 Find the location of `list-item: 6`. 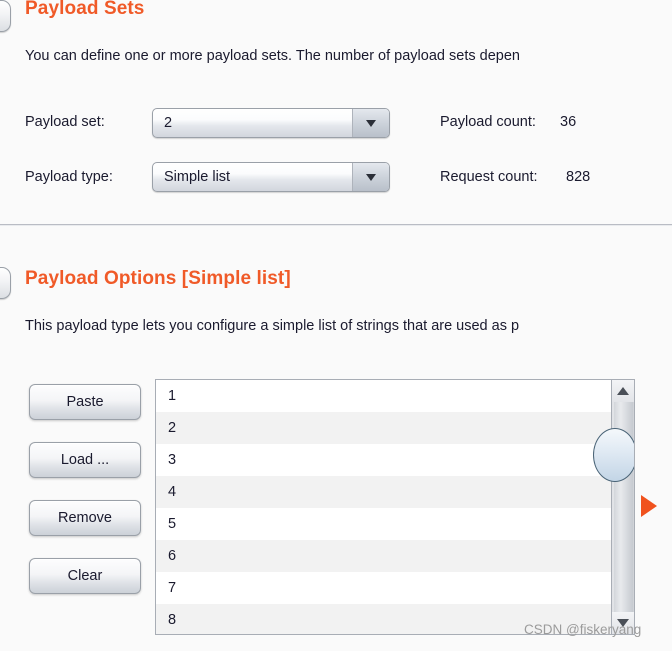

list-item: 6 is located at coordinates (383, 556).